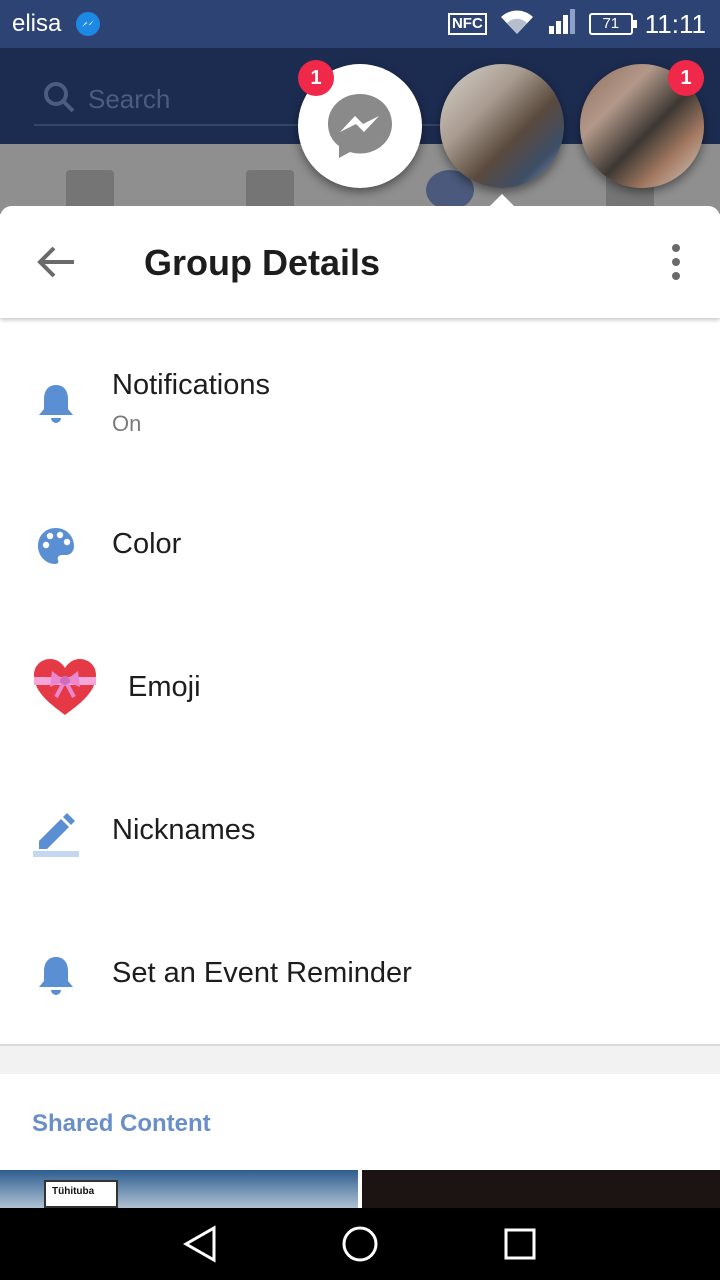  I want to click on carrier-name: elisa, so click(37, 23).